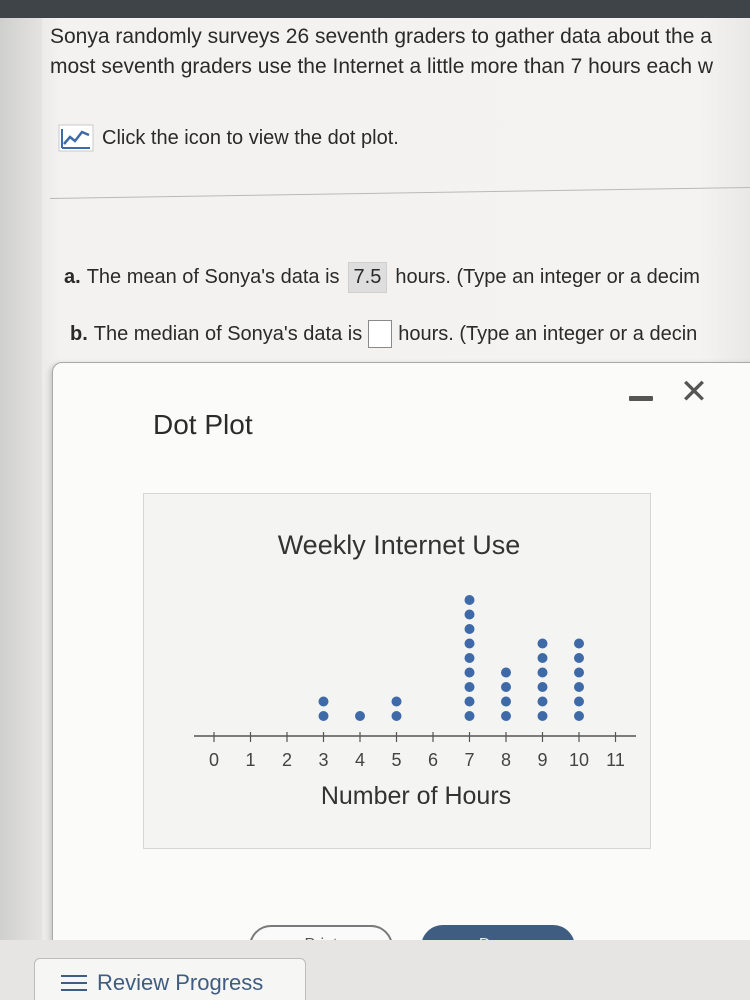 The image size is (750, 1000). I want to click on x-axis-label: Number of Hours, so click(416, 796).